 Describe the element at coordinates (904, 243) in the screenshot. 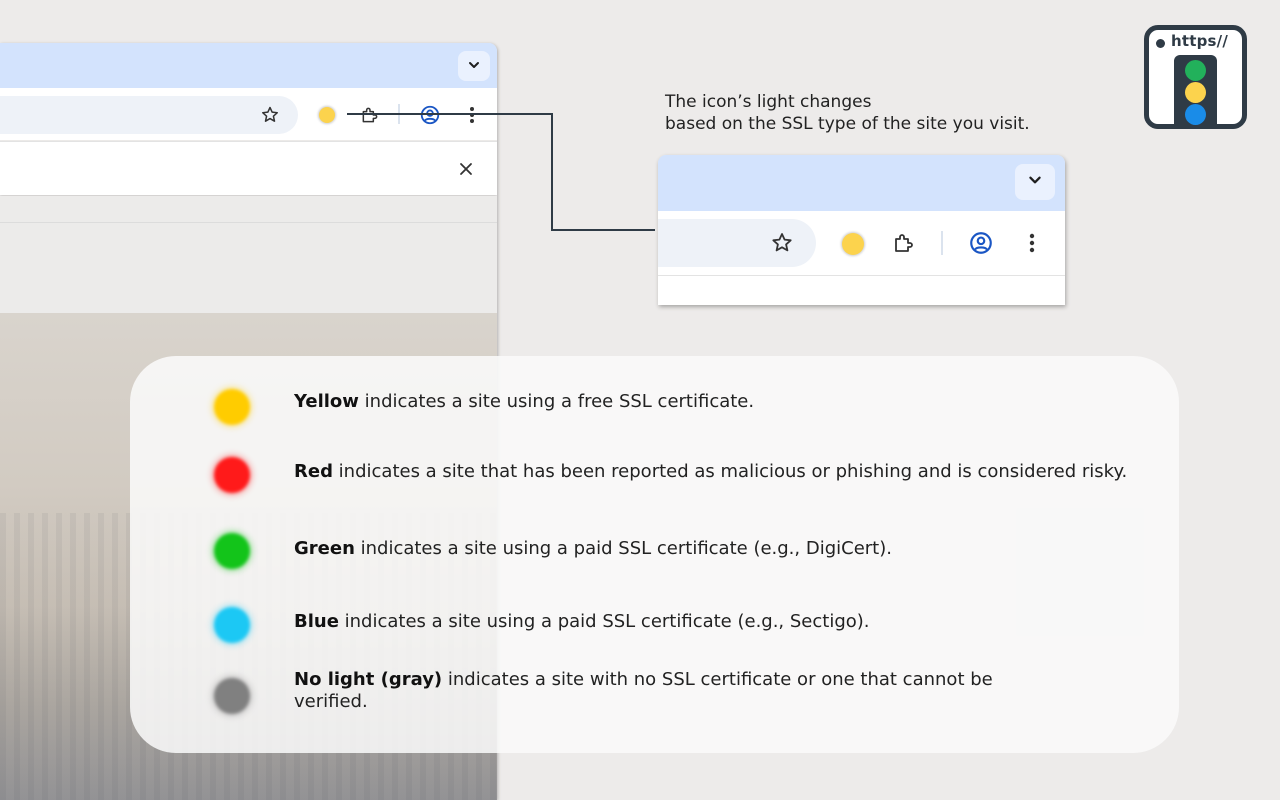

I see `extensions-puzzle-icon` at that location.